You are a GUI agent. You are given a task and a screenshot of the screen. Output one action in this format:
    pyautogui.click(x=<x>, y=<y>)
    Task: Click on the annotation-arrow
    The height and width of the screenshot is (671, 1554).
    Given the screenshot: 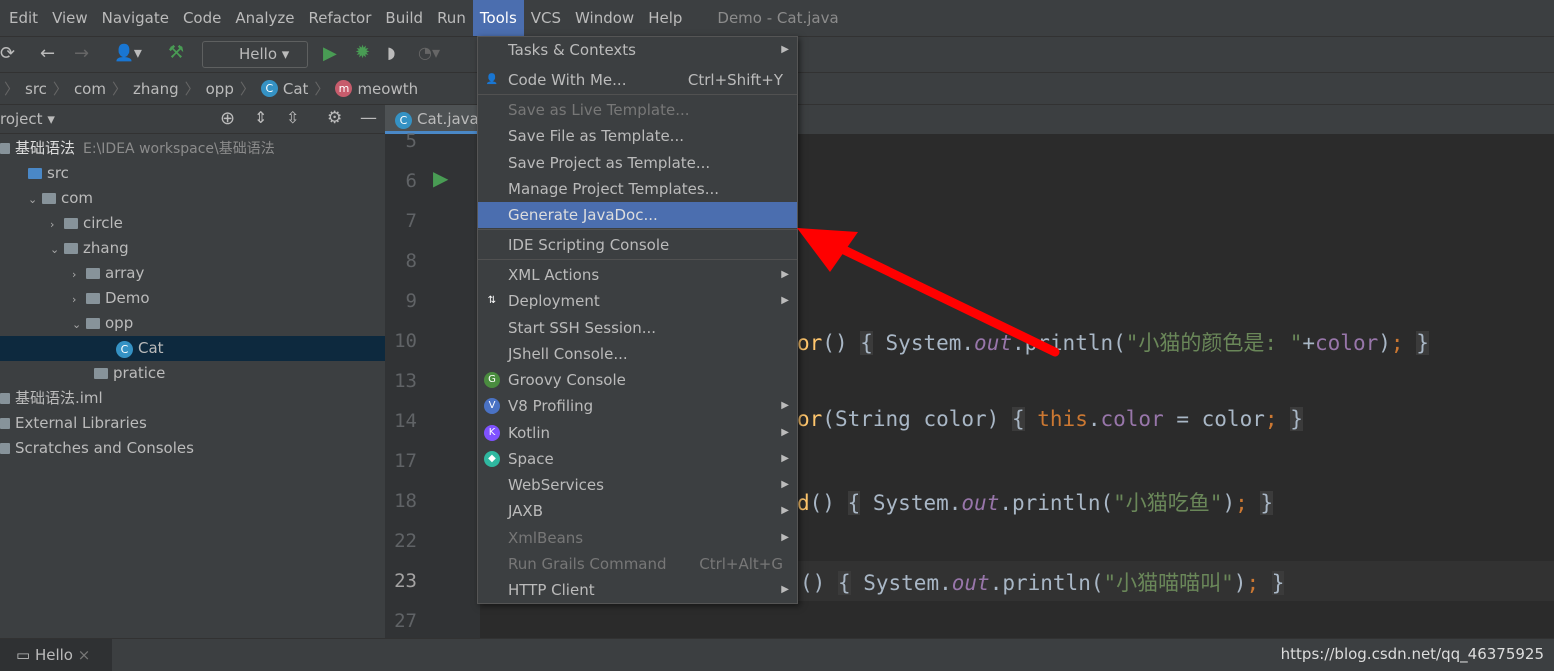 What is the action you would take?
    pyautogui.click(x=928, y=292)
    